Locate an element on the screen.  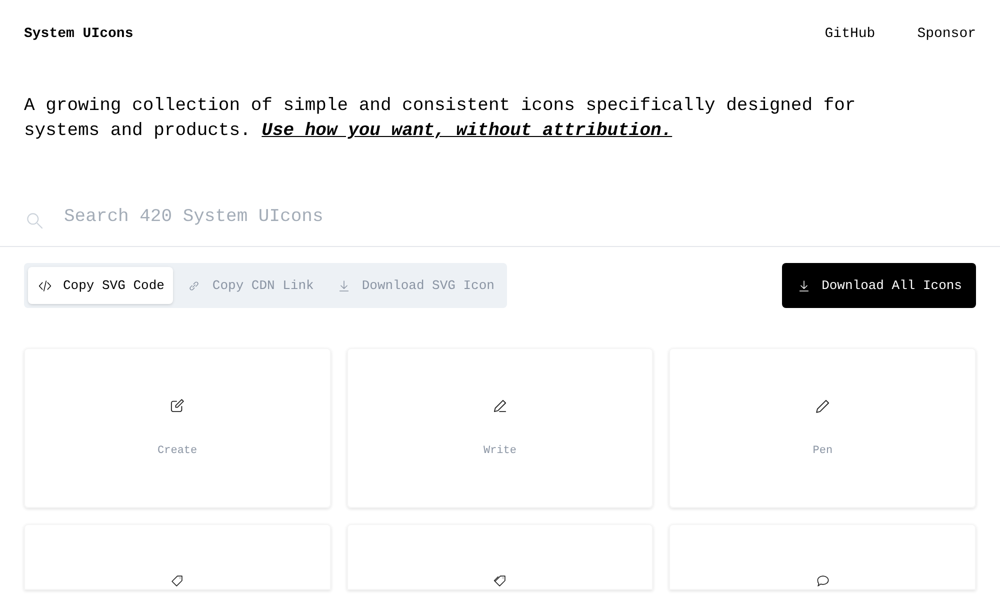
nav-link: Sponsor is located at coordinates (946, 34).